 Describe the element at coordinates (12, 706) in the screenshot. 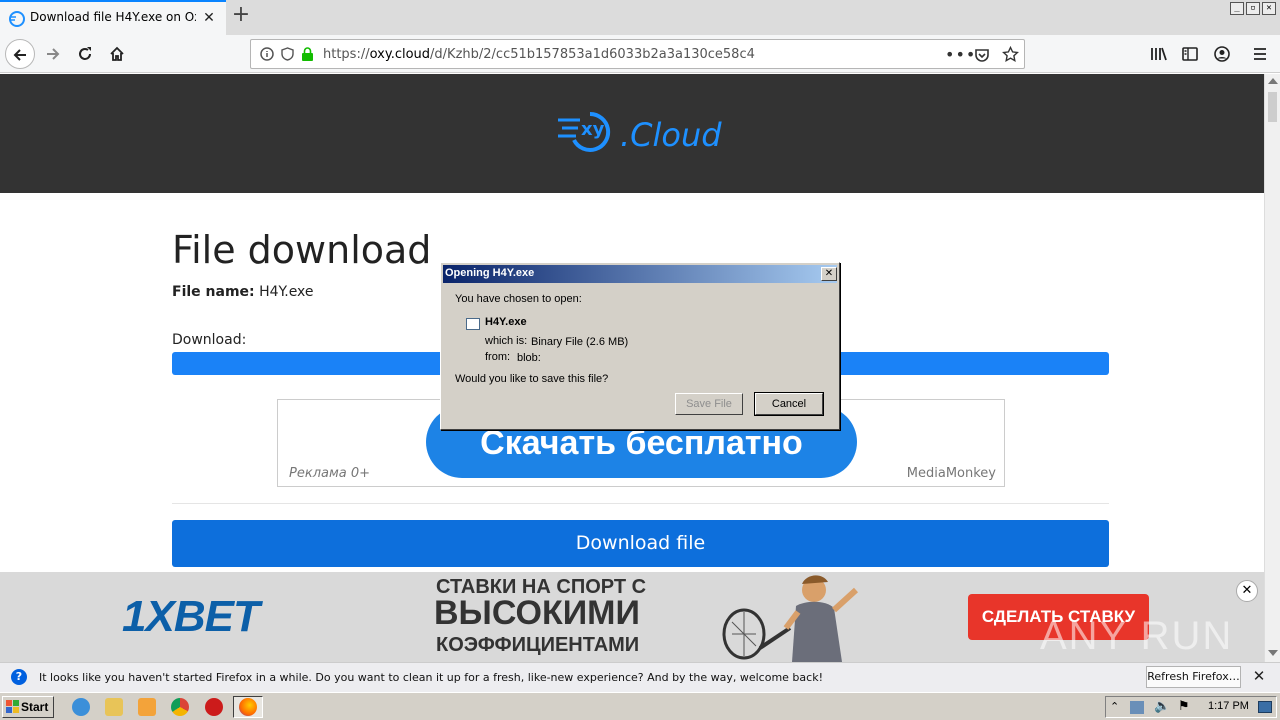

I see `windows-flag-icon` at that location.